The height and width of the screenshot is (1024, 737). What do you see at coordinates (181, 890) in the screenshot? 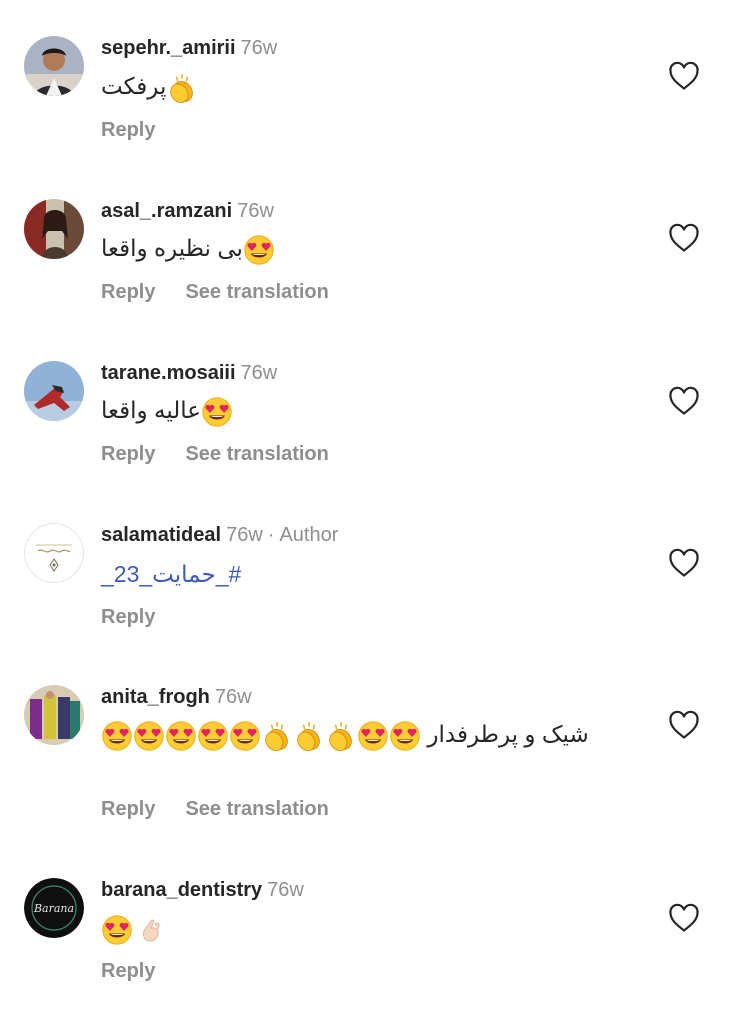
I see `username: barana_dentistry` at bounding box center [181, 890].